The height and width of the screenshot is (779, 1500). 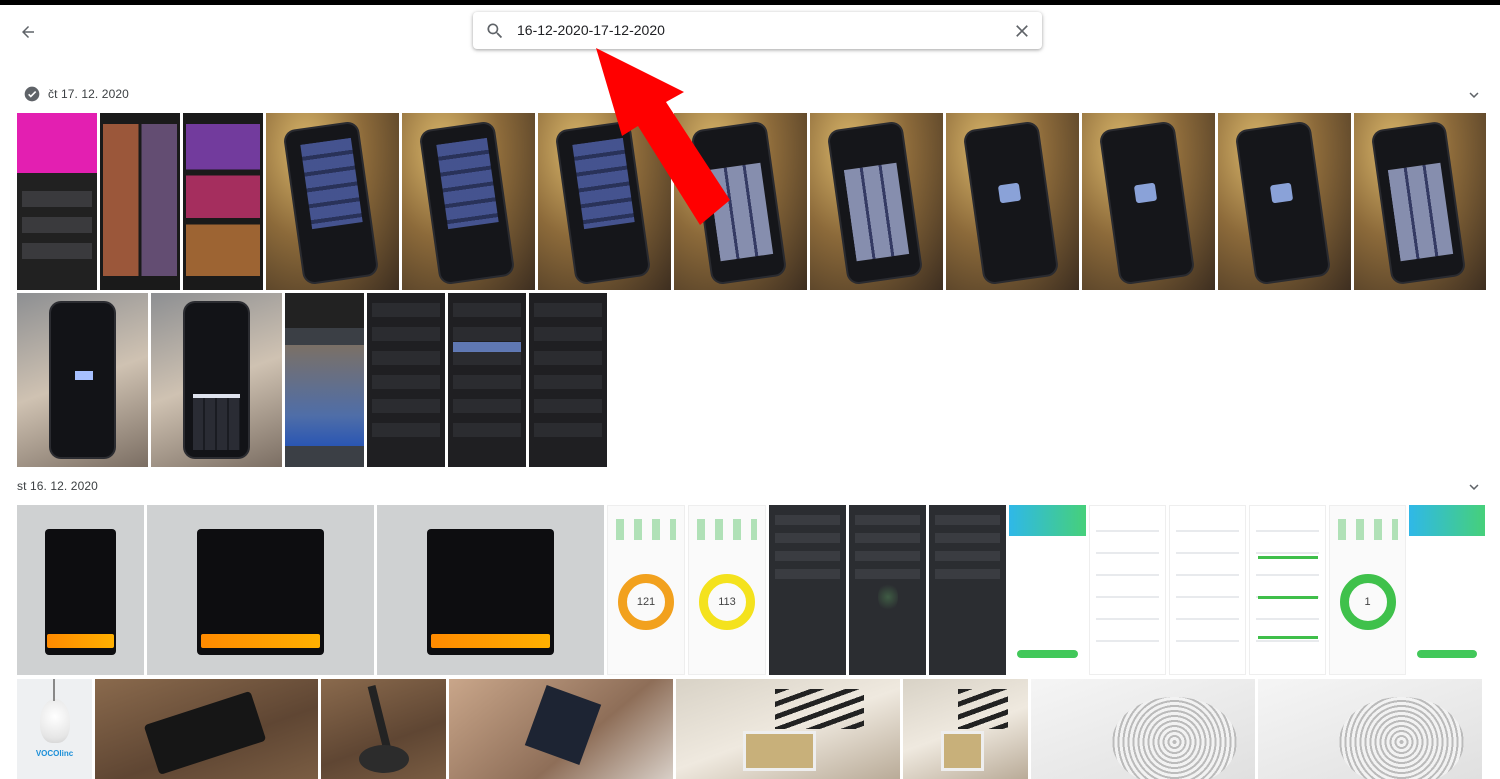 I want to click on photo-row, so click(x=312, y=380).